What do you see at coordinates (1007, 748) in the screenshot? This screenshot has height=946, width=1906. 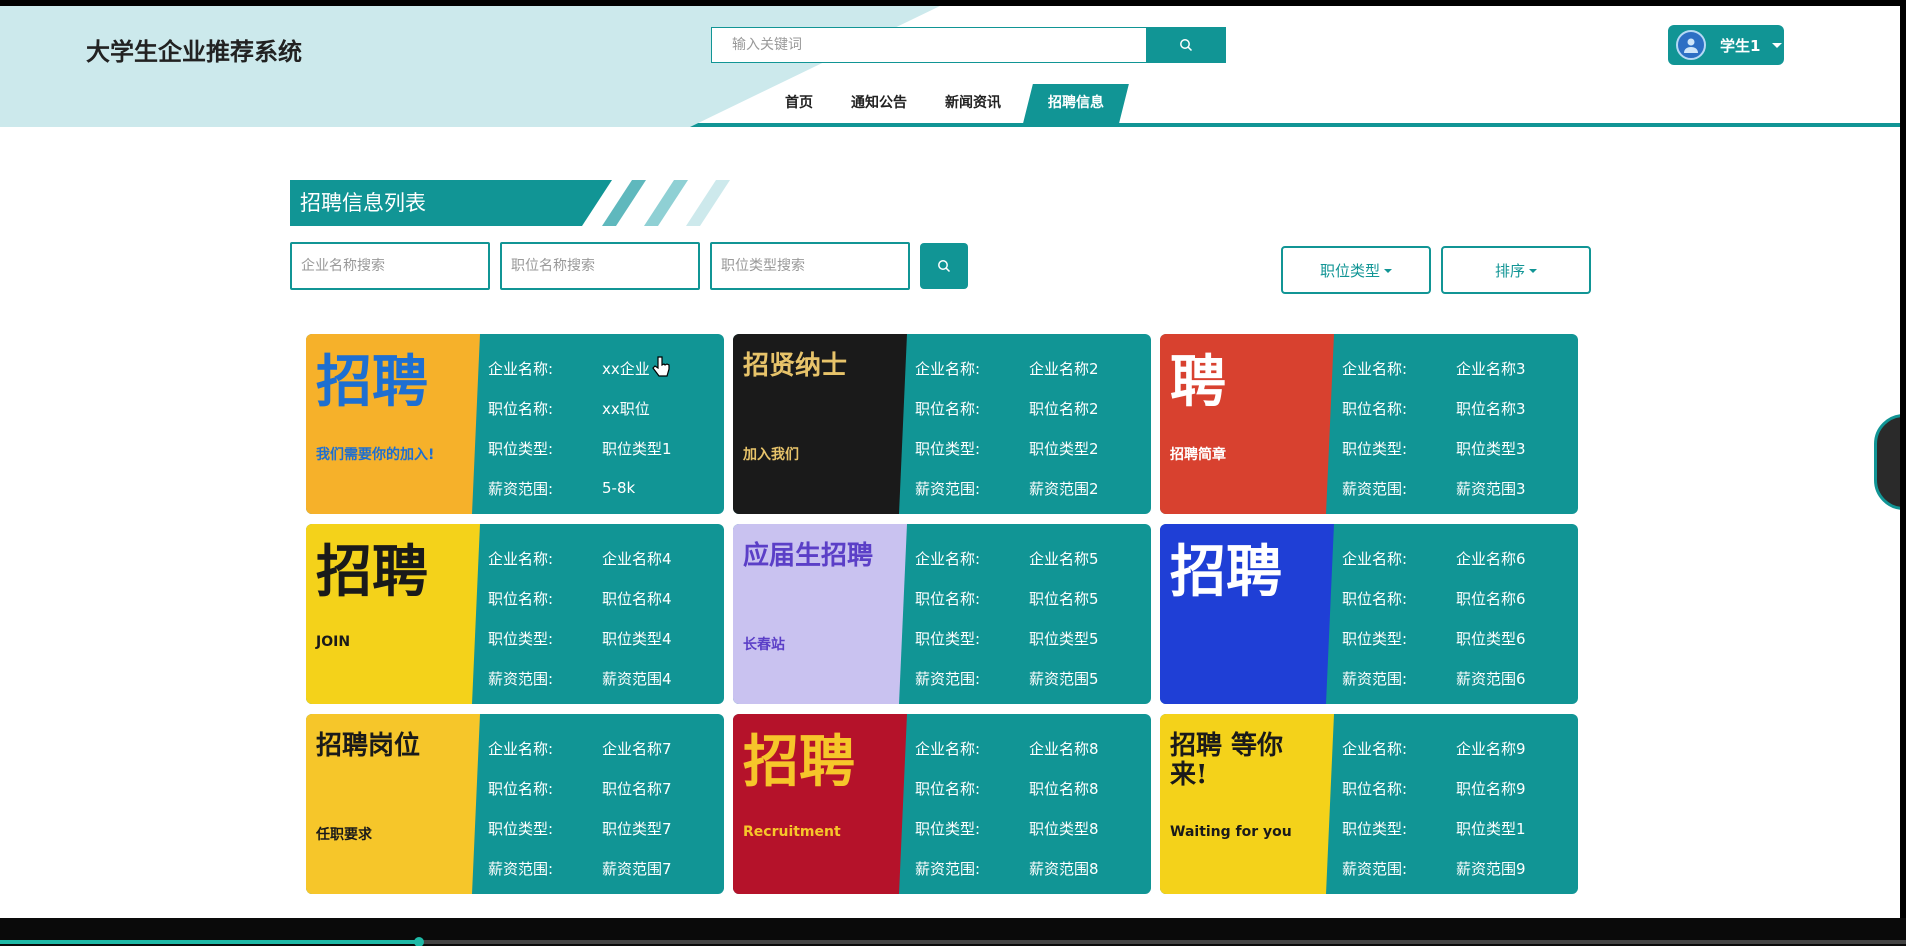 I see `company-name-row: 企业名称: 企业名称8` at bounding box center [1007, 748].